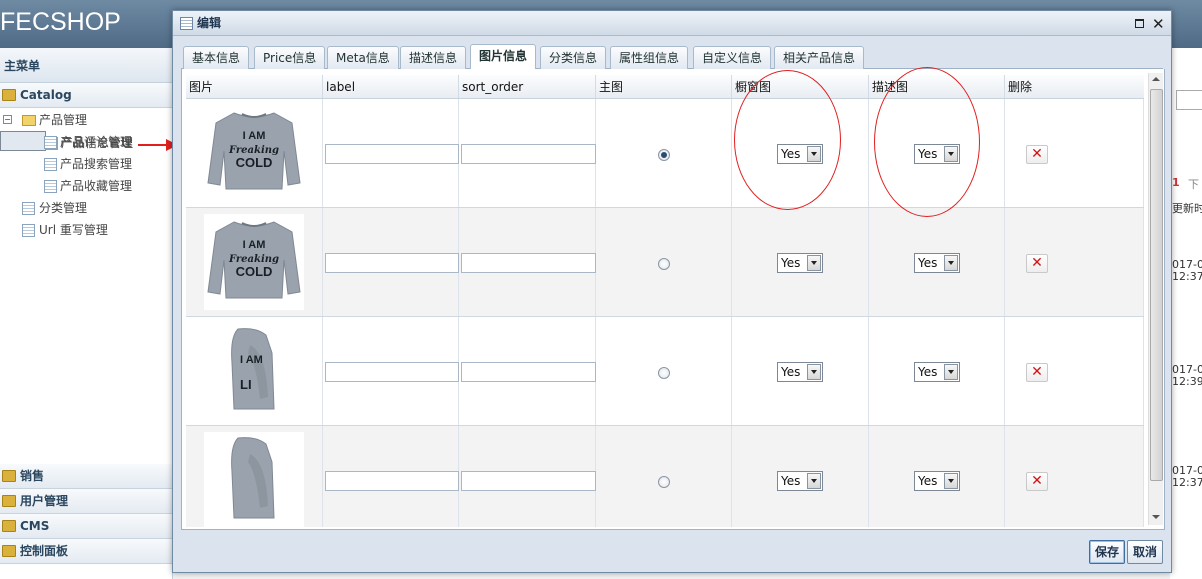 The image size is (1202, 579). I want to click on tree-item-label: 产品搜索管理, so click(96, 164).